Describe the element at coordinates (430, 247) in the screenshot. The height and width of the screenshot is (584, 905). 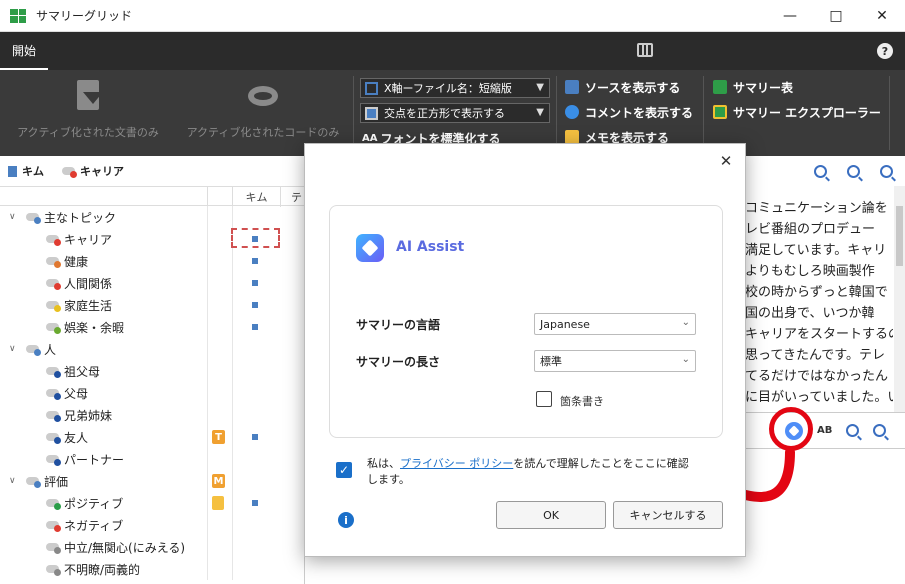
I see `ai-assist-title: AI Assist` at that location.